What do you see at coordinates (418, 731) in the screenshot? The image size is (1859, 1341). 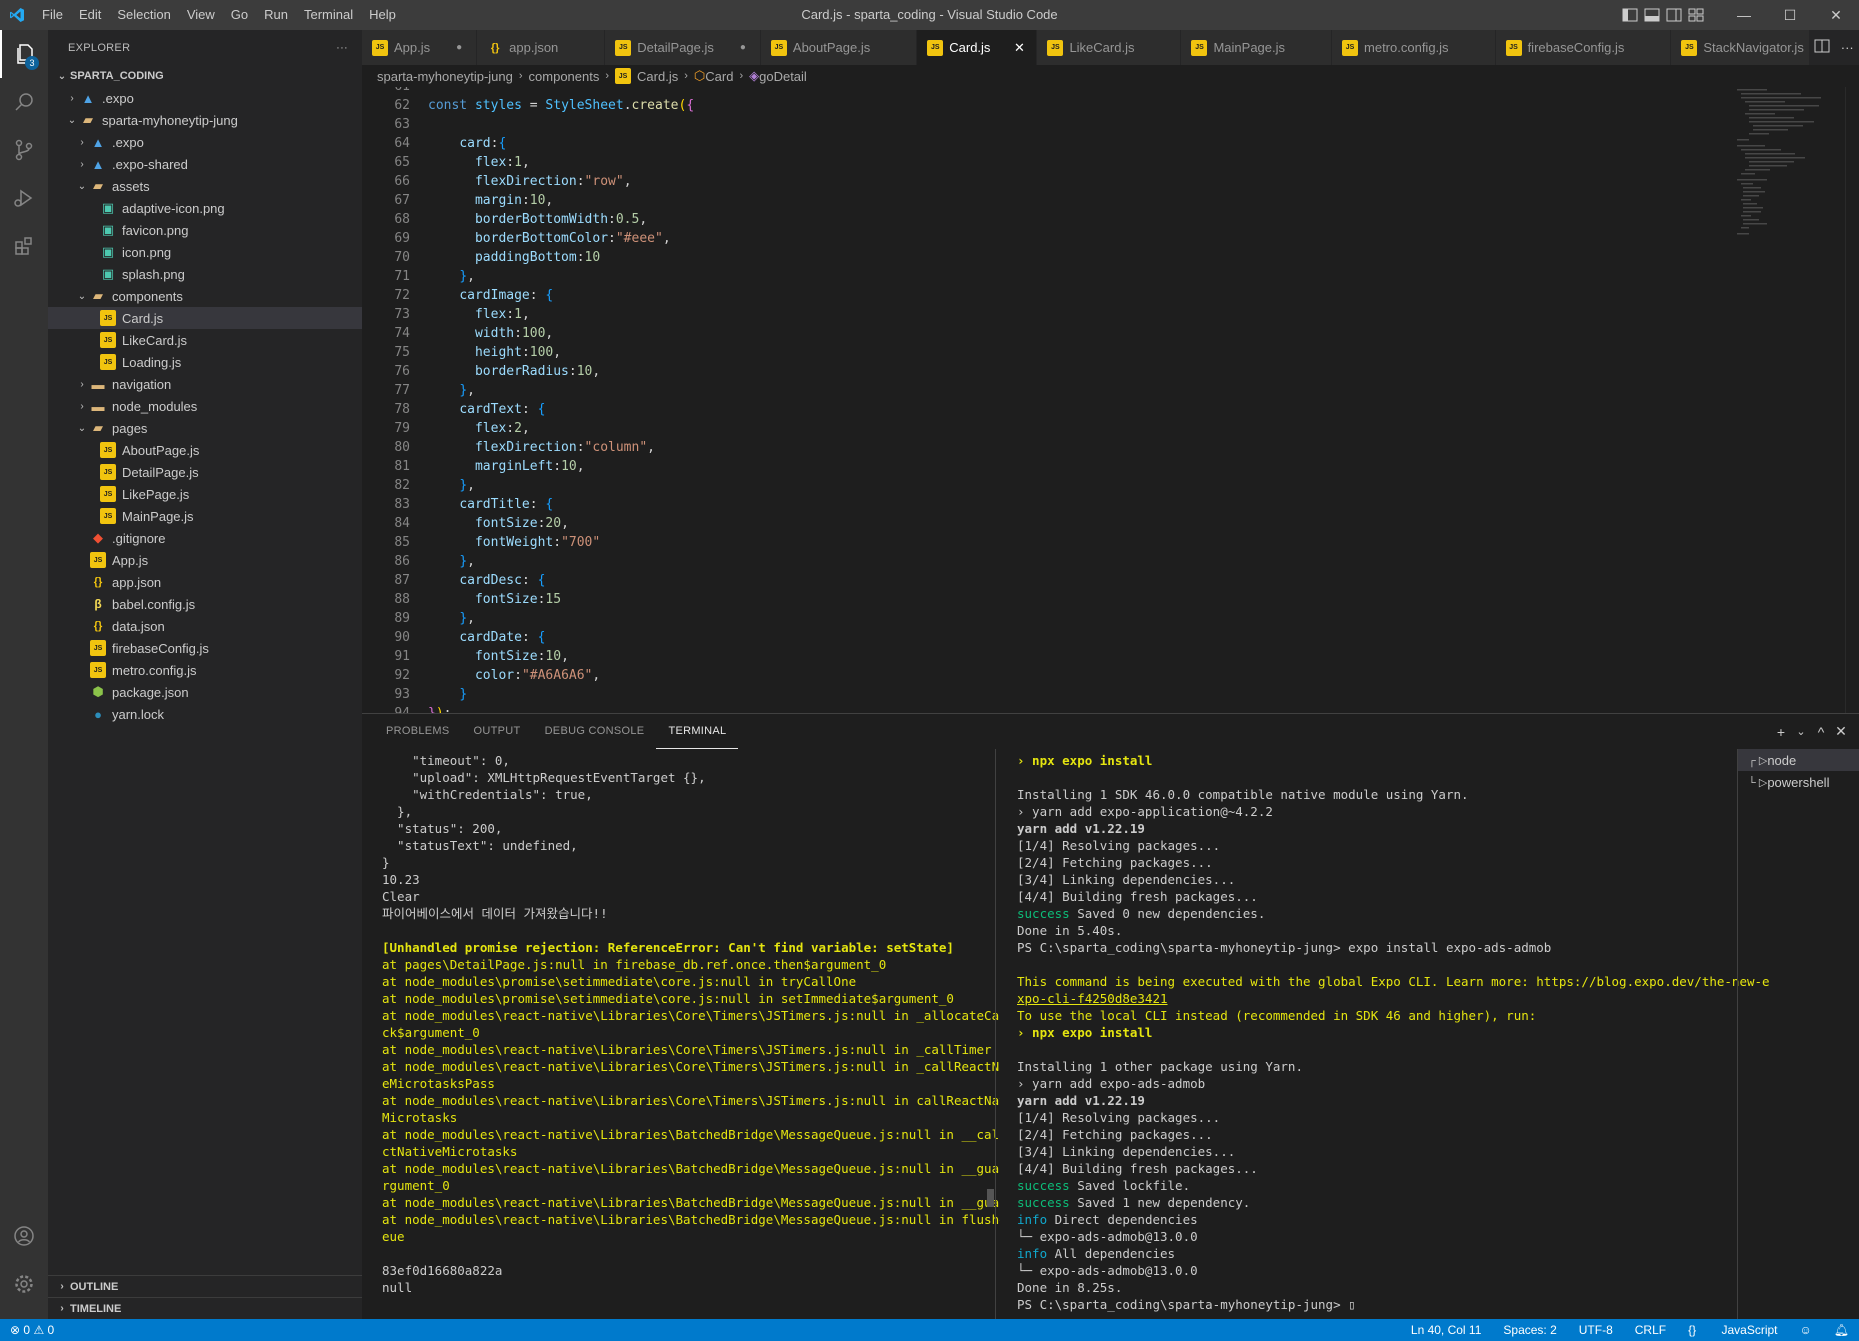 I see `tab-problems: PROBLEMS` at bounding box center [418, 731].